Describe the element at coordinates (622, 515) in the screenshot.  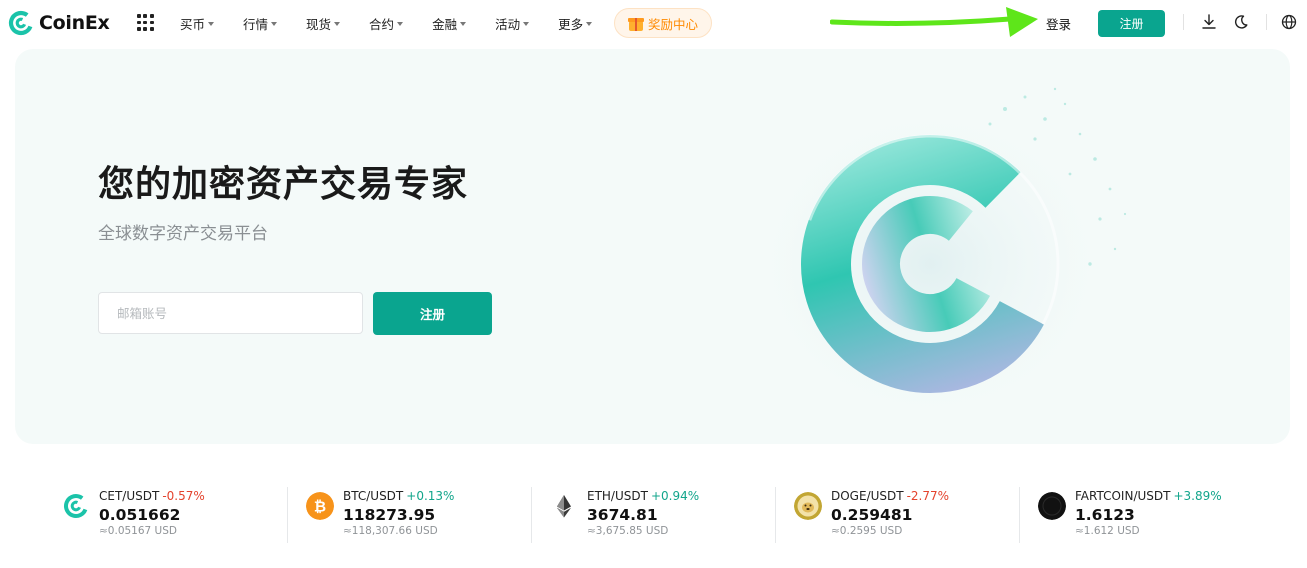
I see `ticker-price: 3674.81` at that location.